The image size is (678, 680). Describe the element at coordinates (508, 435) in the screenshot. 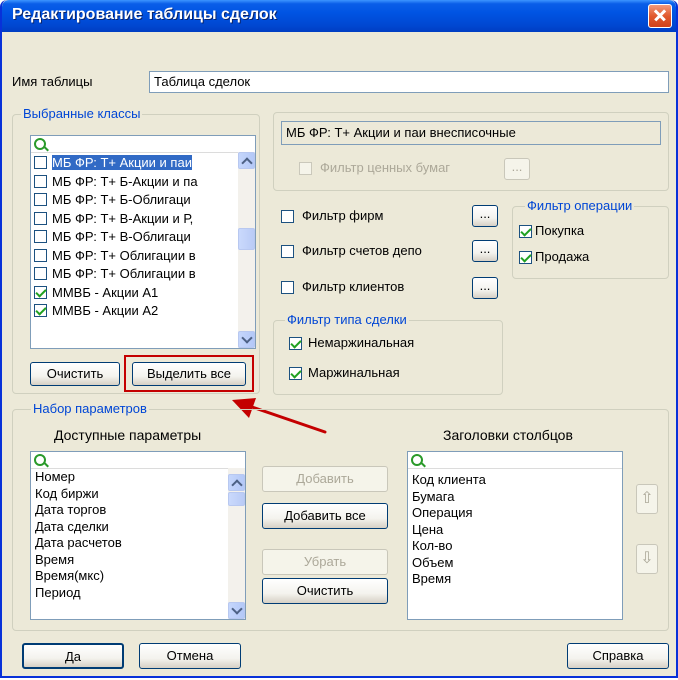

I see `columns-title: Заголовки столбцов` at that location.